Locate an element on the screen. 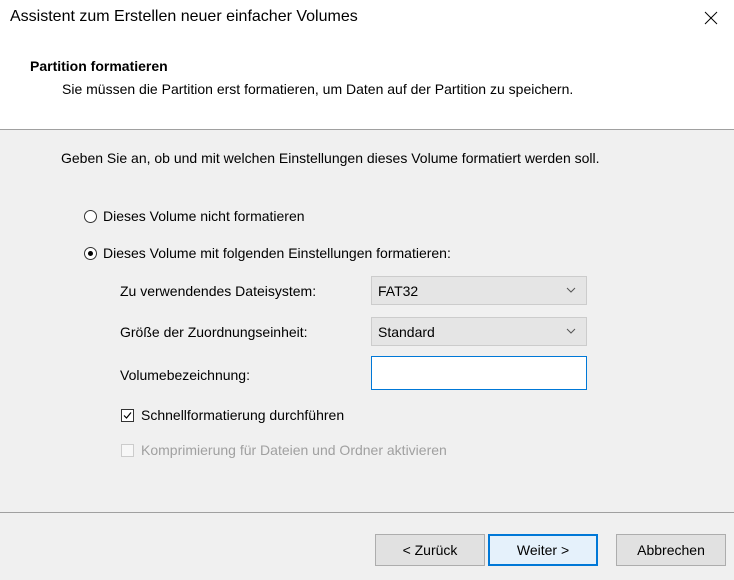  radio-no-format is located at coordinates (90, 216).